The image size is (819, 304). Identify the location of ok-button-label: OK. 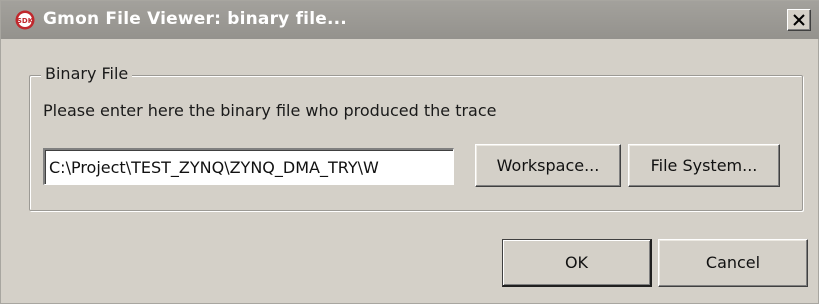
(576, 262).